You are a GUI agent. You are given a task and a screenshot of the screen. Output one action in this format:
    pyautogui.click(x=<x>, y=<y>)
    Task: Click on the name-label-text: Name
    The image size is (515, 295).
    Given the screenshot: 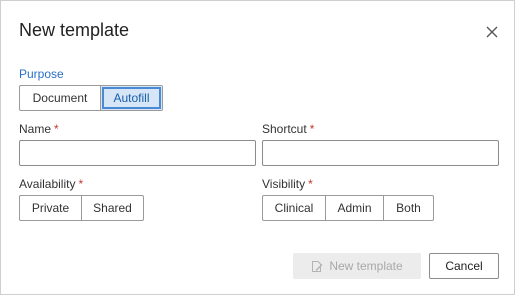 What is the action you would take?
    pyautogui.click(x=35, y=129)
    